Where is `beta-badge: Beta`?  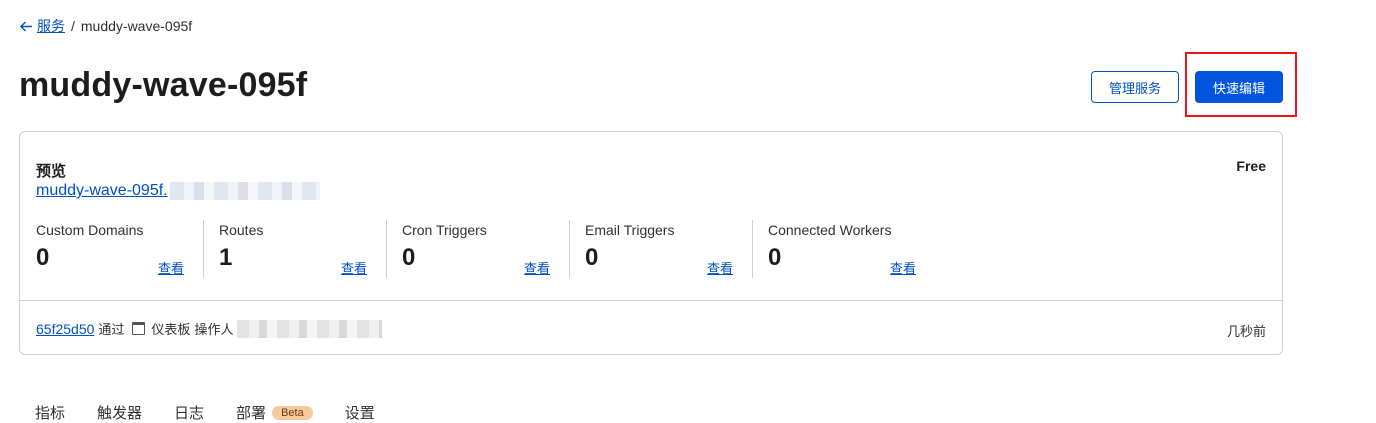
beta-badge: Beta is located at coordinates (292, 412).